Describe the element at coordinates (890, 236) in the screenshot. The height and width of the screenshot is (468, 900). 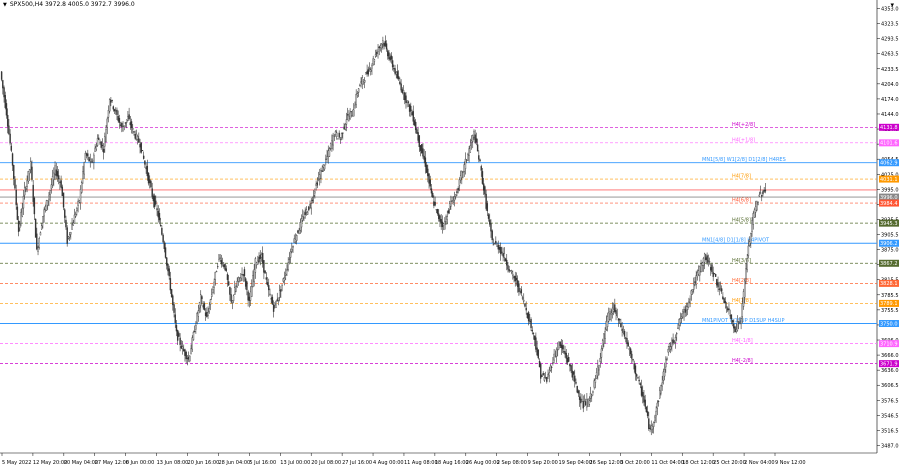
I see `y-tick-label: 3905.5` at that location.